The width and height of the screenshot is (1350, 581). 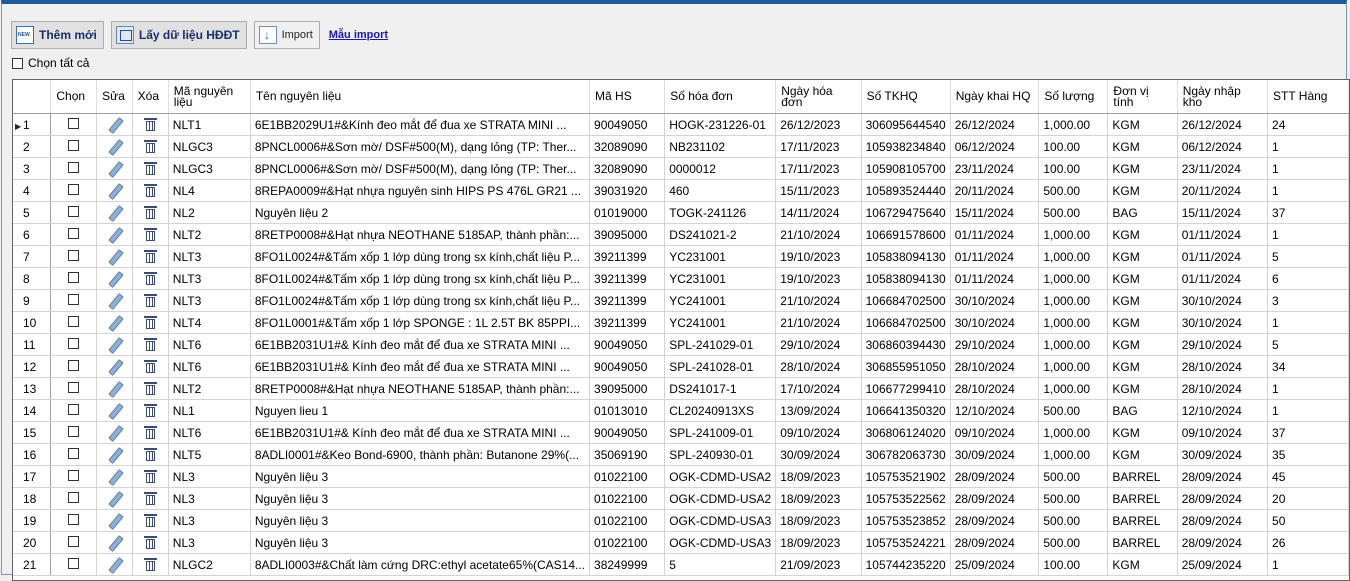 I want to click on column-header-receipt-date: Ngày nhập kho, so click(x=1223, y=97).